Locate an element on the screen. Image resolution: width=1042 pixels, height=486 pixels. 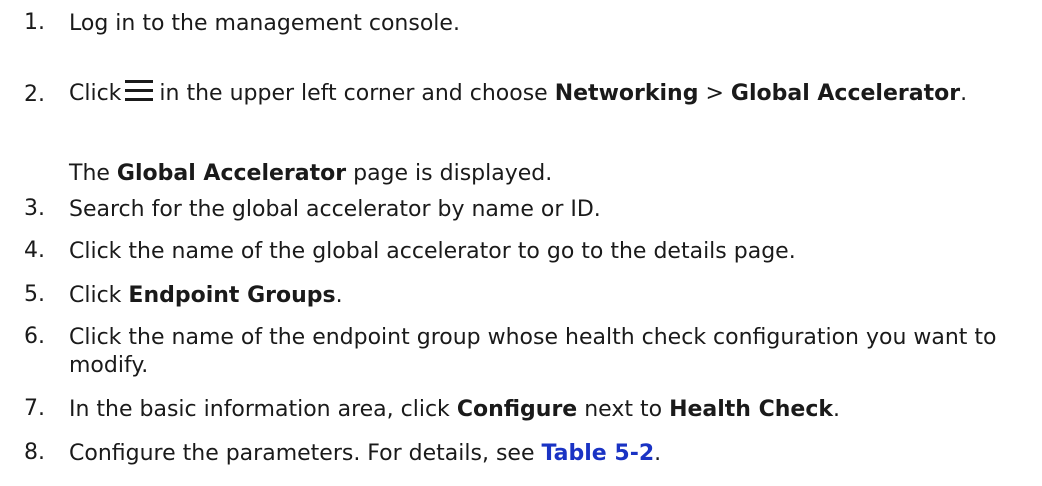
term-health-check: Health Check is located at coordinates (751, 409).